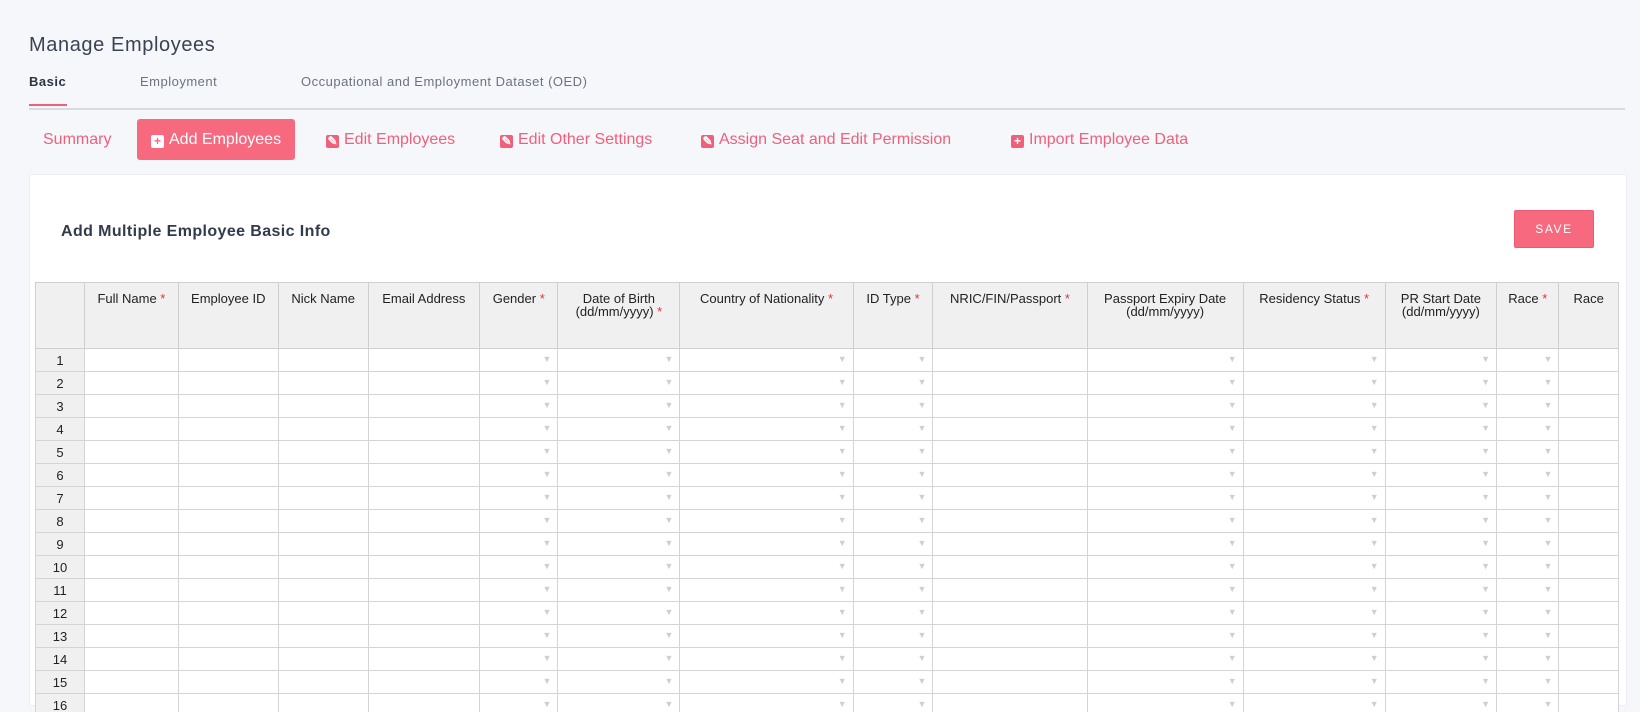 This screenshot has height=712, width=1640. Describe the element at coordinates (47, 81) in the screenshot. I see `tab-basic: Basic` at that location.